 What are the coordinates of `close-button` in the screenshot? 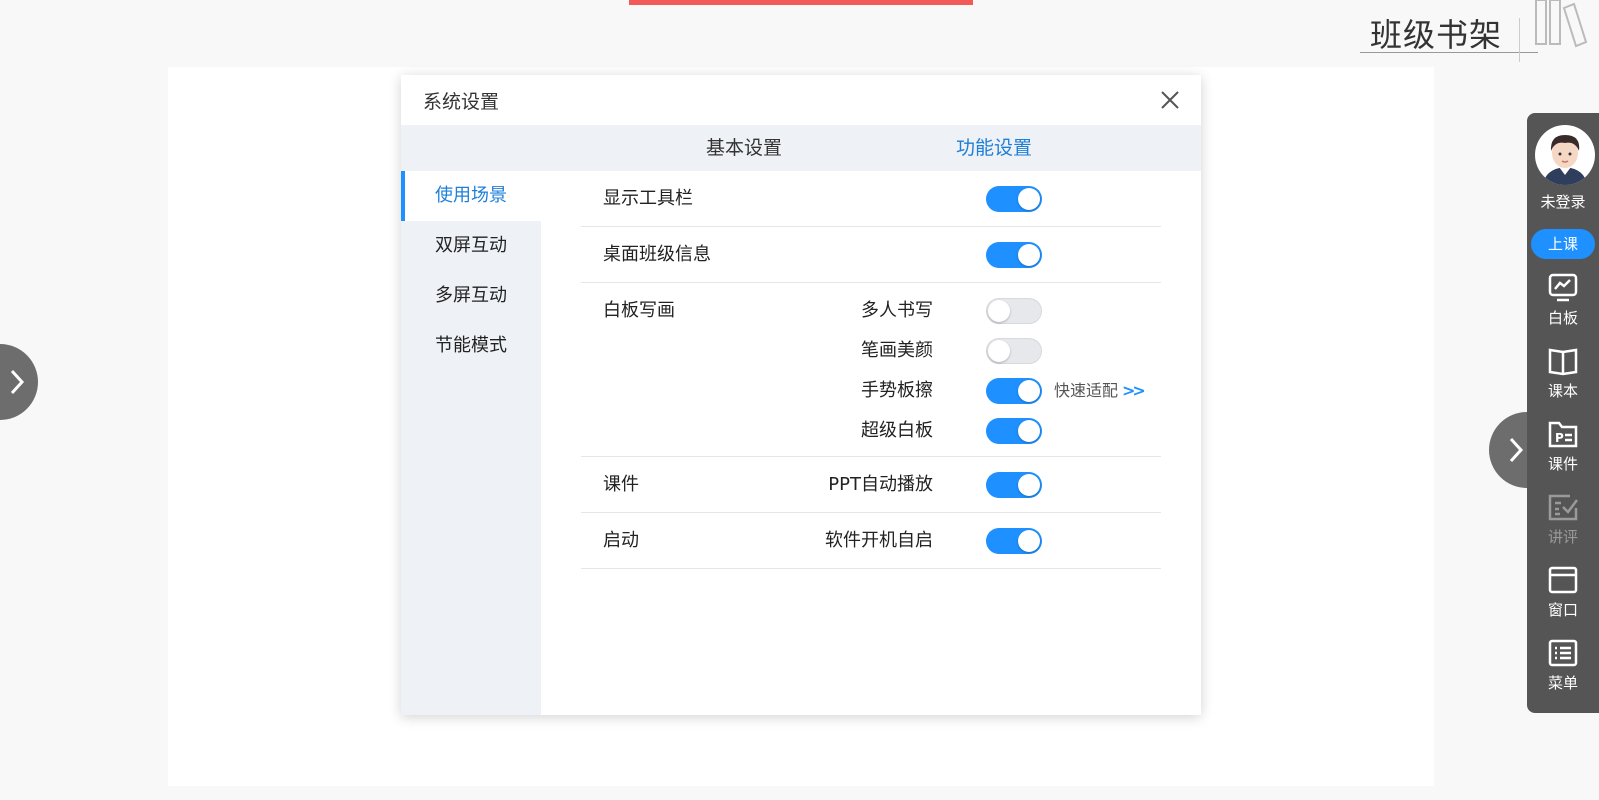 It's located at (1170, 100).